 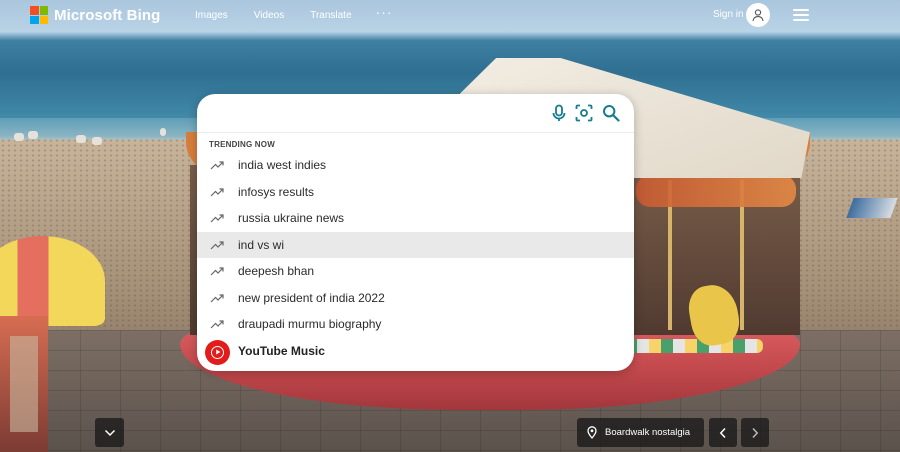 What do you see at coordinates (311, 297) in the screenshot?
I see `suggestion-text: new president of india 2022` at bounding box center [311, 297].